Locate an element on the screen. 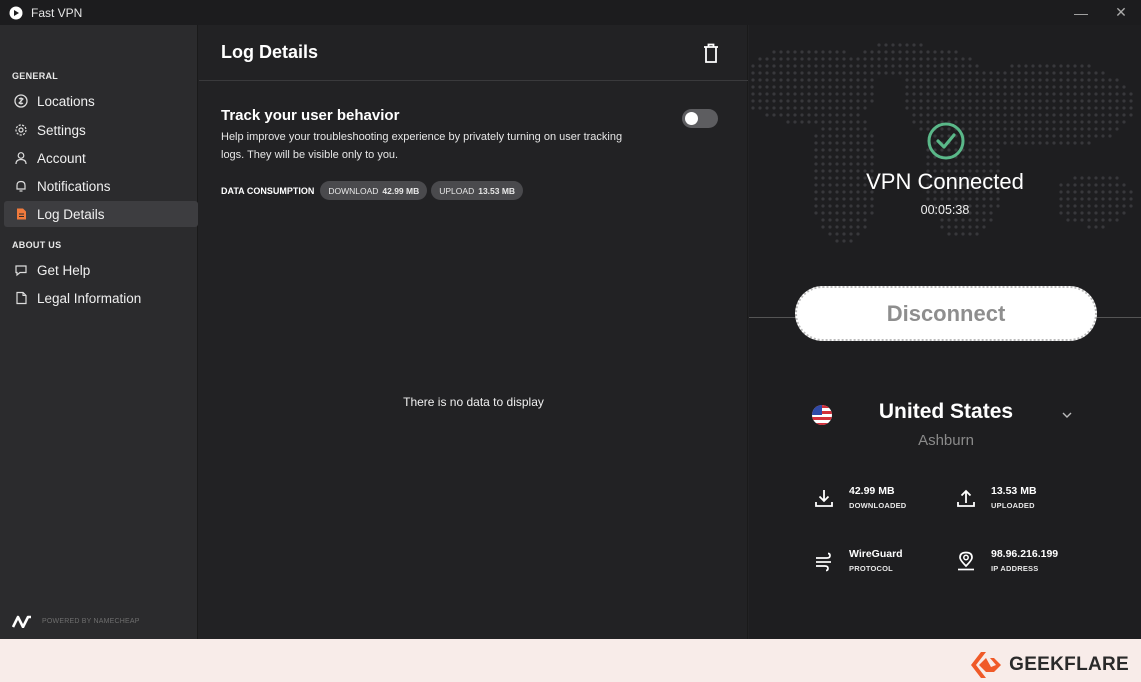 This screenshot has height=682, width=1141. trash-icon is located at coordinates (711, 53).